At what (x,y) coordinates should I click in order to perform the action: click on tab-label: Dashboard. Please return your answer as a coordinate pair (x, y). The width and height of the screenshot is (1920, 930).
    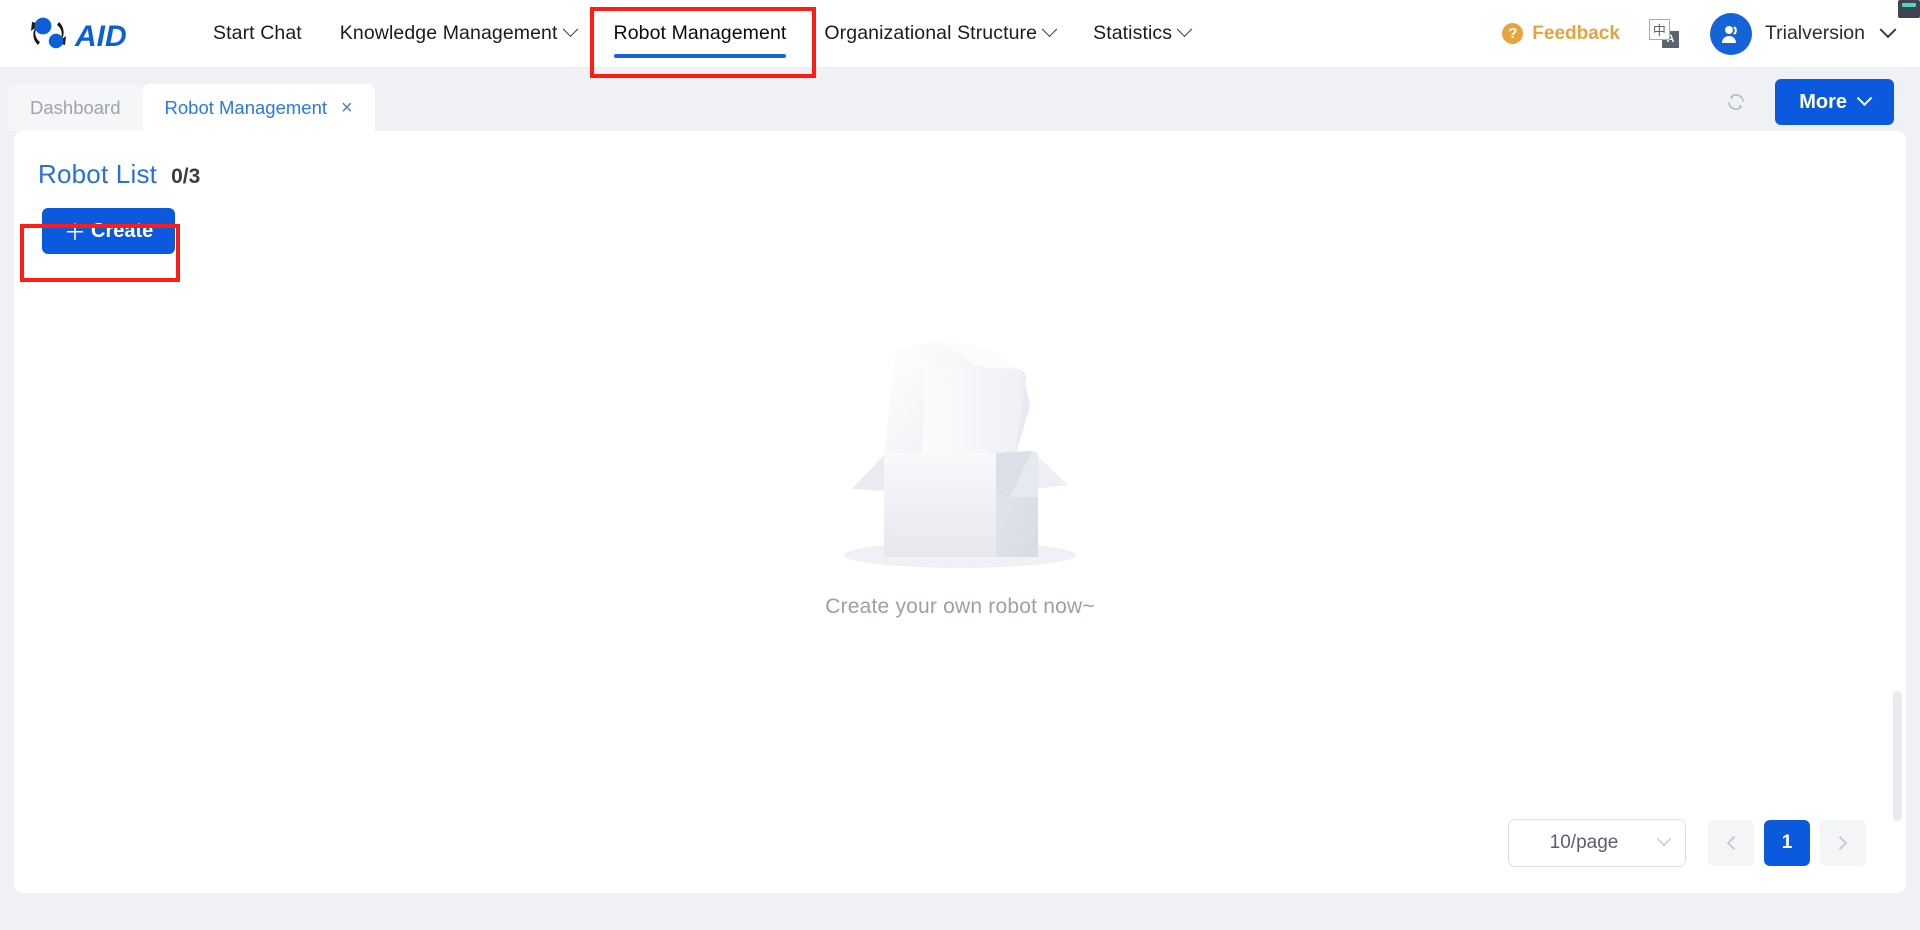
    Looking at the image, I should click on (75, 107).